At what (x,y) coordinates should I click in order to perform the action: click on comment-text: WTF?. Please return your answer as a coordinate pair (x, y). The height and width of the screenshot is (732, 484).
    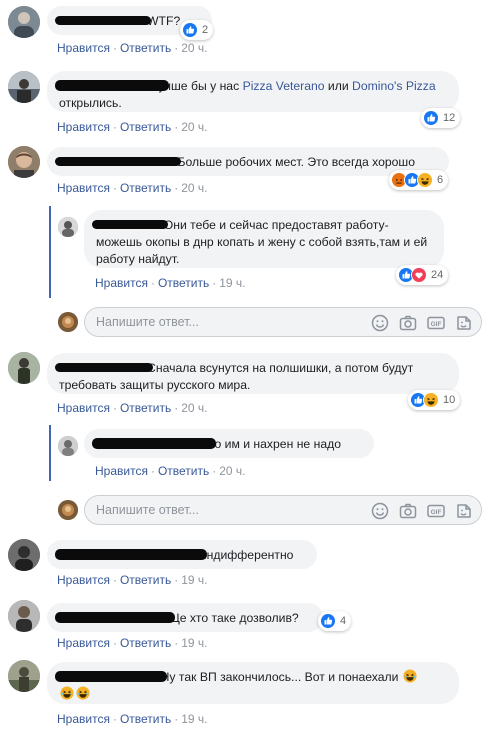
    Looking at the image, I should click on (164, 21).